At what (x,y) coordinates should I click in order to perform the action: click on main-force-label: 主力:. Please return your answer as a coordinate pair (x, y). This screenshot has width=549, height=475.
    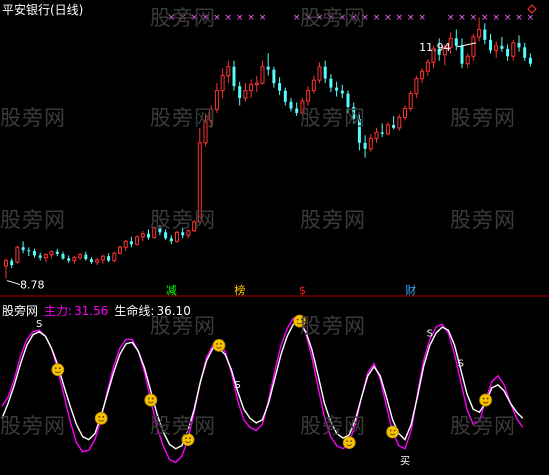
    Looking at the image, I should click on (58, 311).